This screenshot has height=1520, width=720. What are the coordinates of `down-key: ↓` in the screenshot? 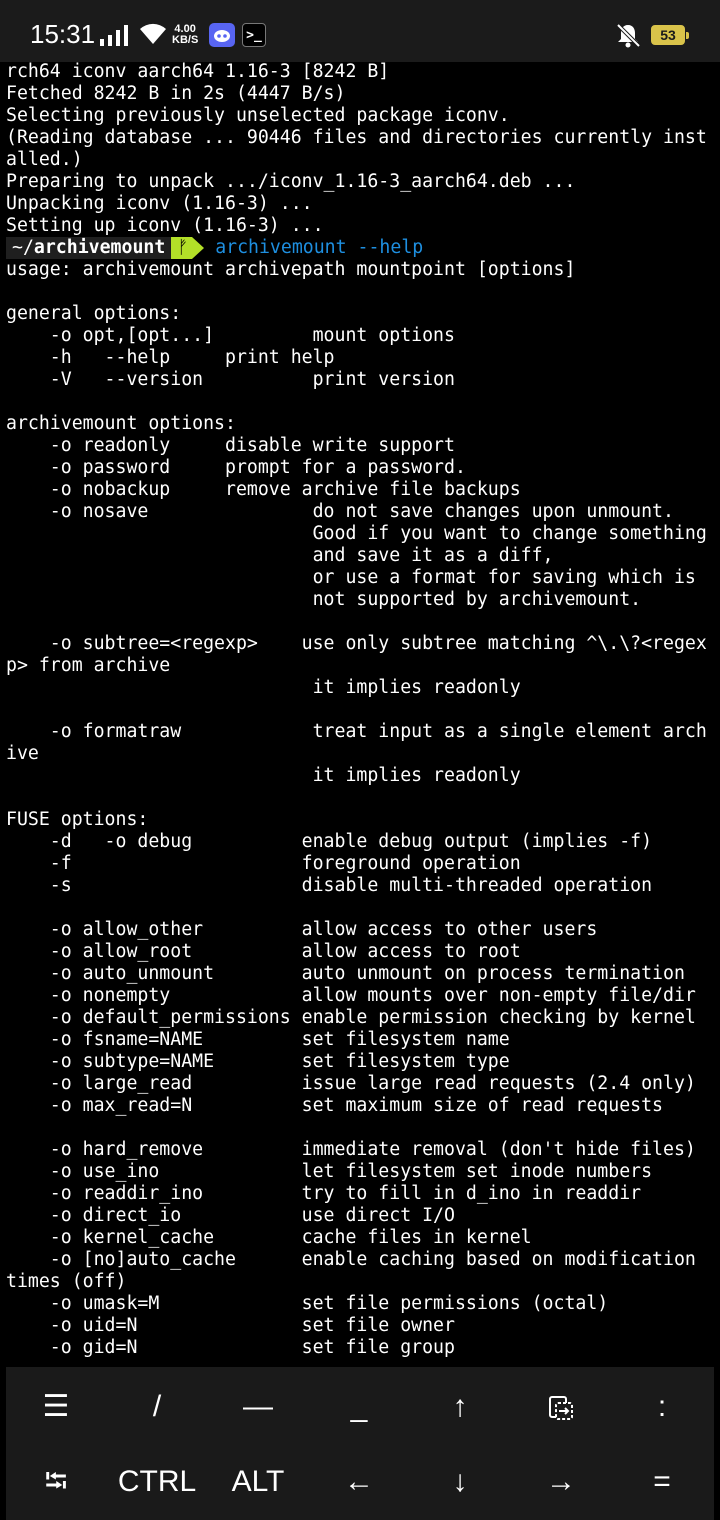 It's located at (460, 1482).